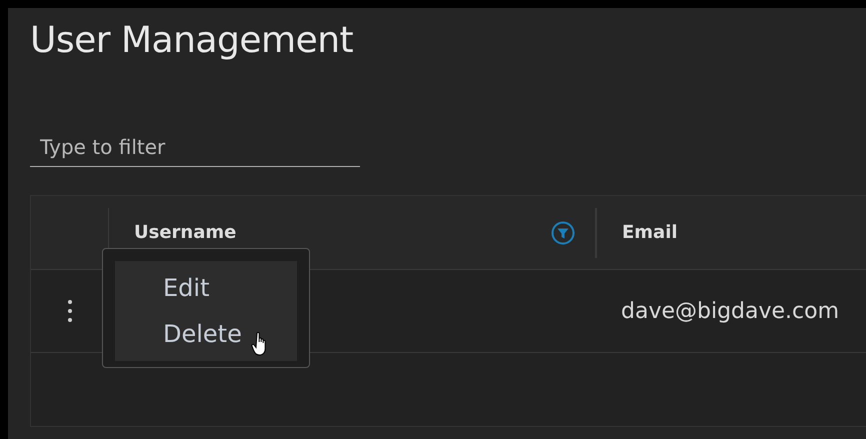 The height and width of the screenshot is (439, 866). Describe the element at coordinates (206, 336) in the screenshot. I see `menu-item: Delete` at that location.